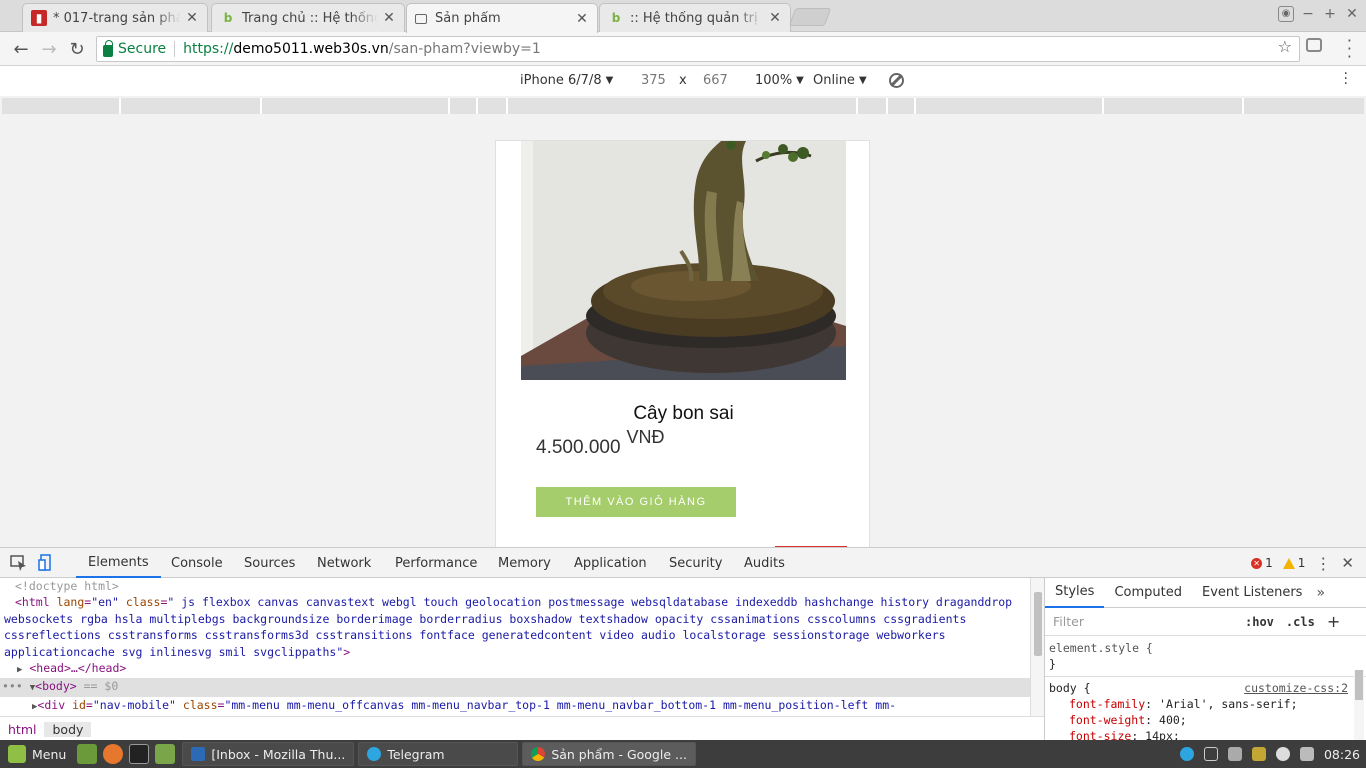 The width and height of the screenshot is (1366, 768). Describe the element at coordinates (308, 17) in the screenshot. I see `tab-trang-chu: b Trang chủ :: Hệ thống q ✕` at that location.